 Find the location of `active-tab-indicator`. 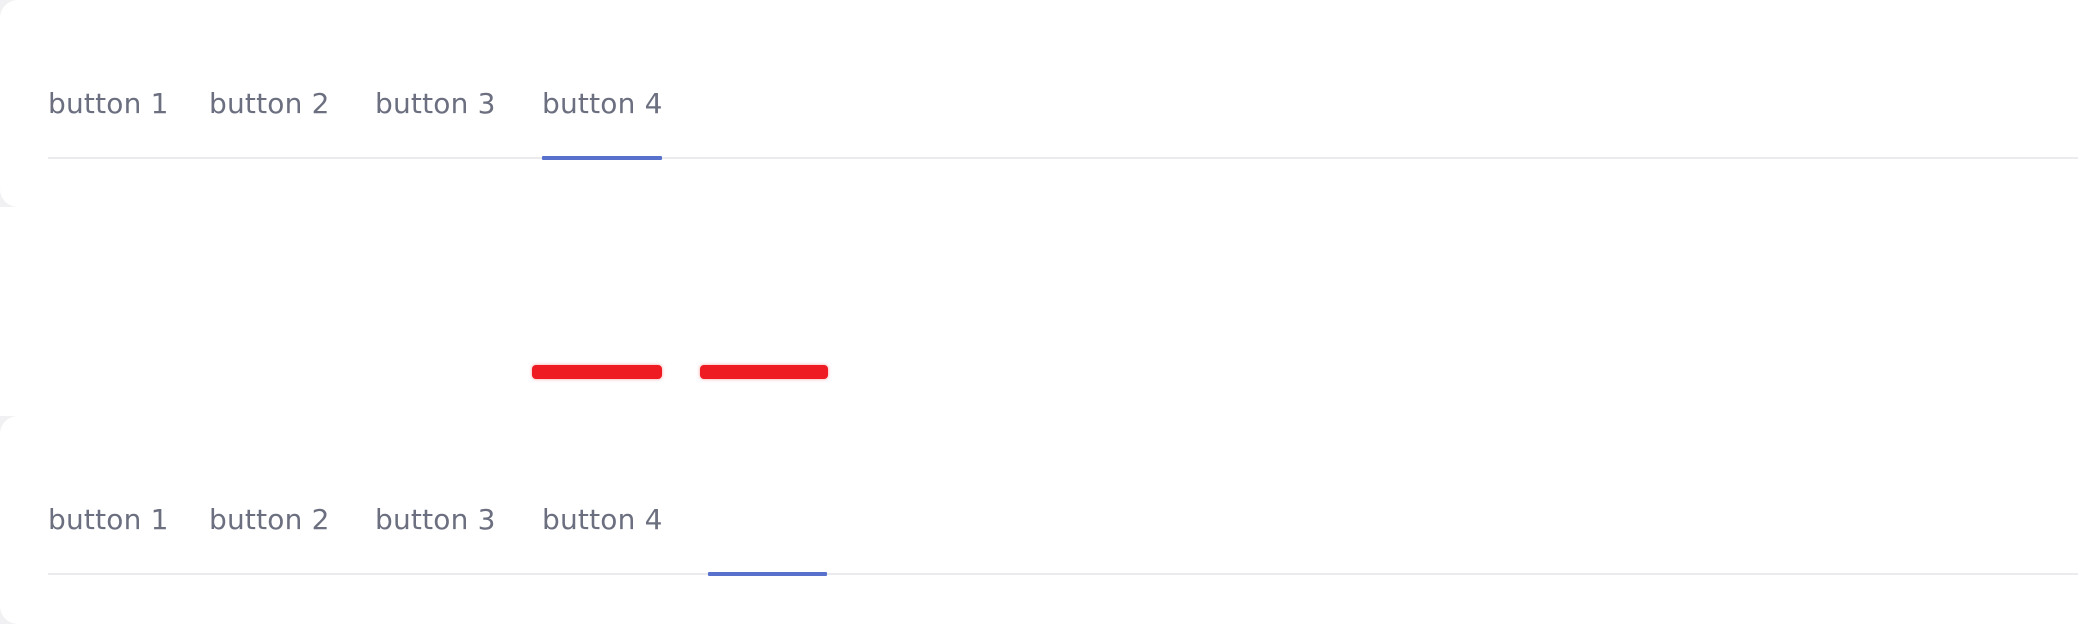

active-tab-indicator is located at coordinates (602, 158).